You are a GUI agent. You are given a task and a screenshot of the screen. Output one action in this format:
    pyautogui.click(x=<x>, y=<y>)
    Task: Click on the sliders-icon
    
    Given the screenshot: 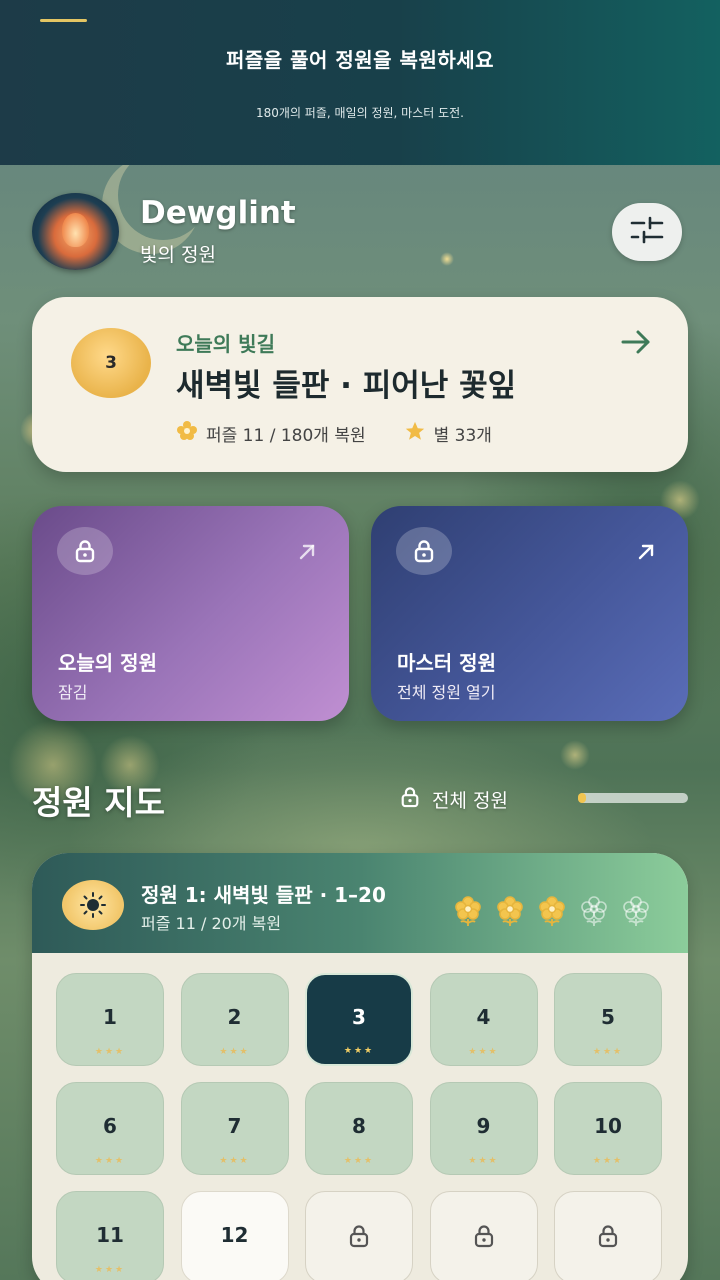 What is the action you would take?
    pyautogui.click(x=647, y=232)
    